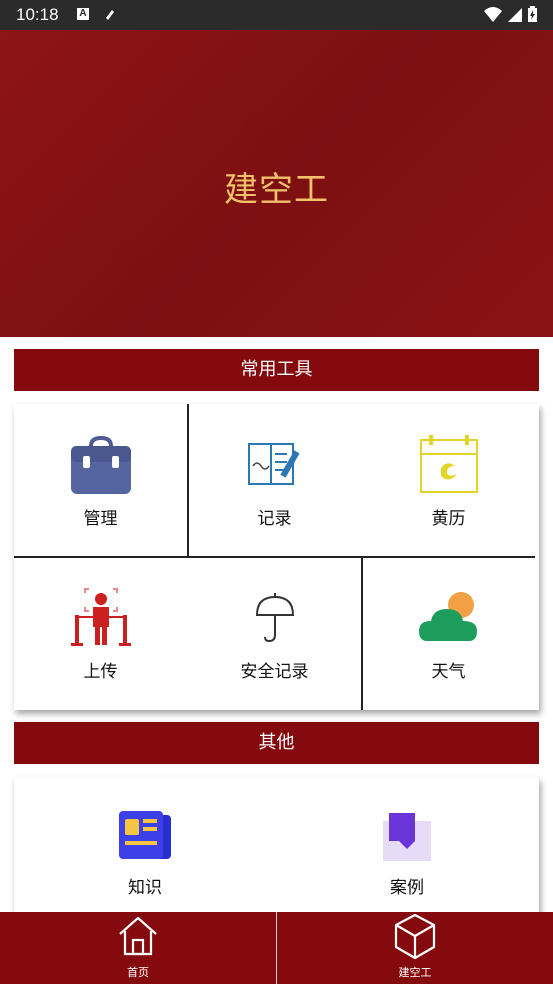 This screenshot has width=553, height=984. What do you see at coordinates (415, 936) in the screenshot?
I see `cube-icon` at bounding box center [415, 936].